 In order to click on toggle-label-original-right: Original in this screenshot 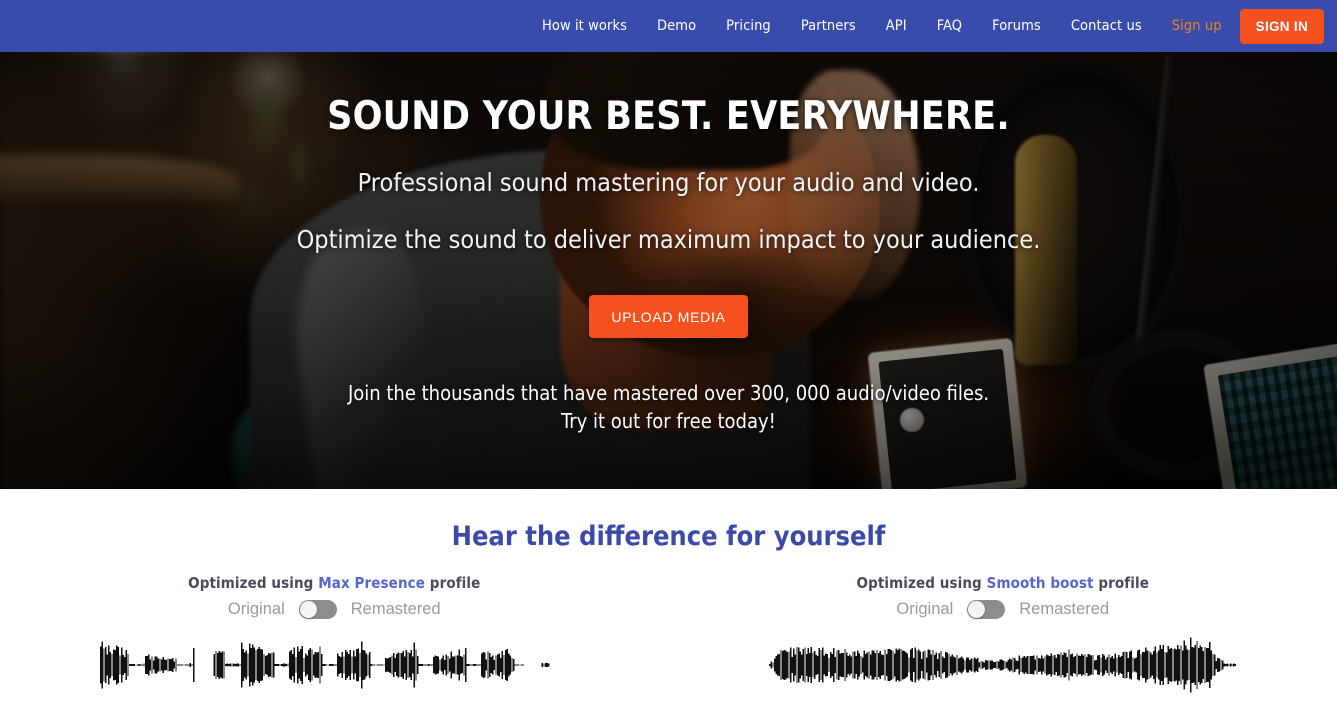, I will do `click(925, 609)`.